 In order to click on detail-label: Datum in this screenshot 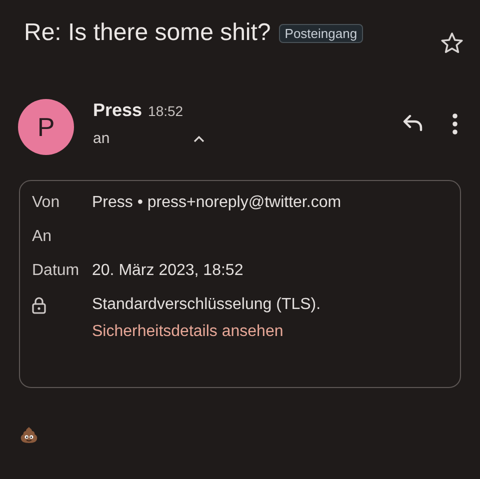, I will do `click(56, 270)`.